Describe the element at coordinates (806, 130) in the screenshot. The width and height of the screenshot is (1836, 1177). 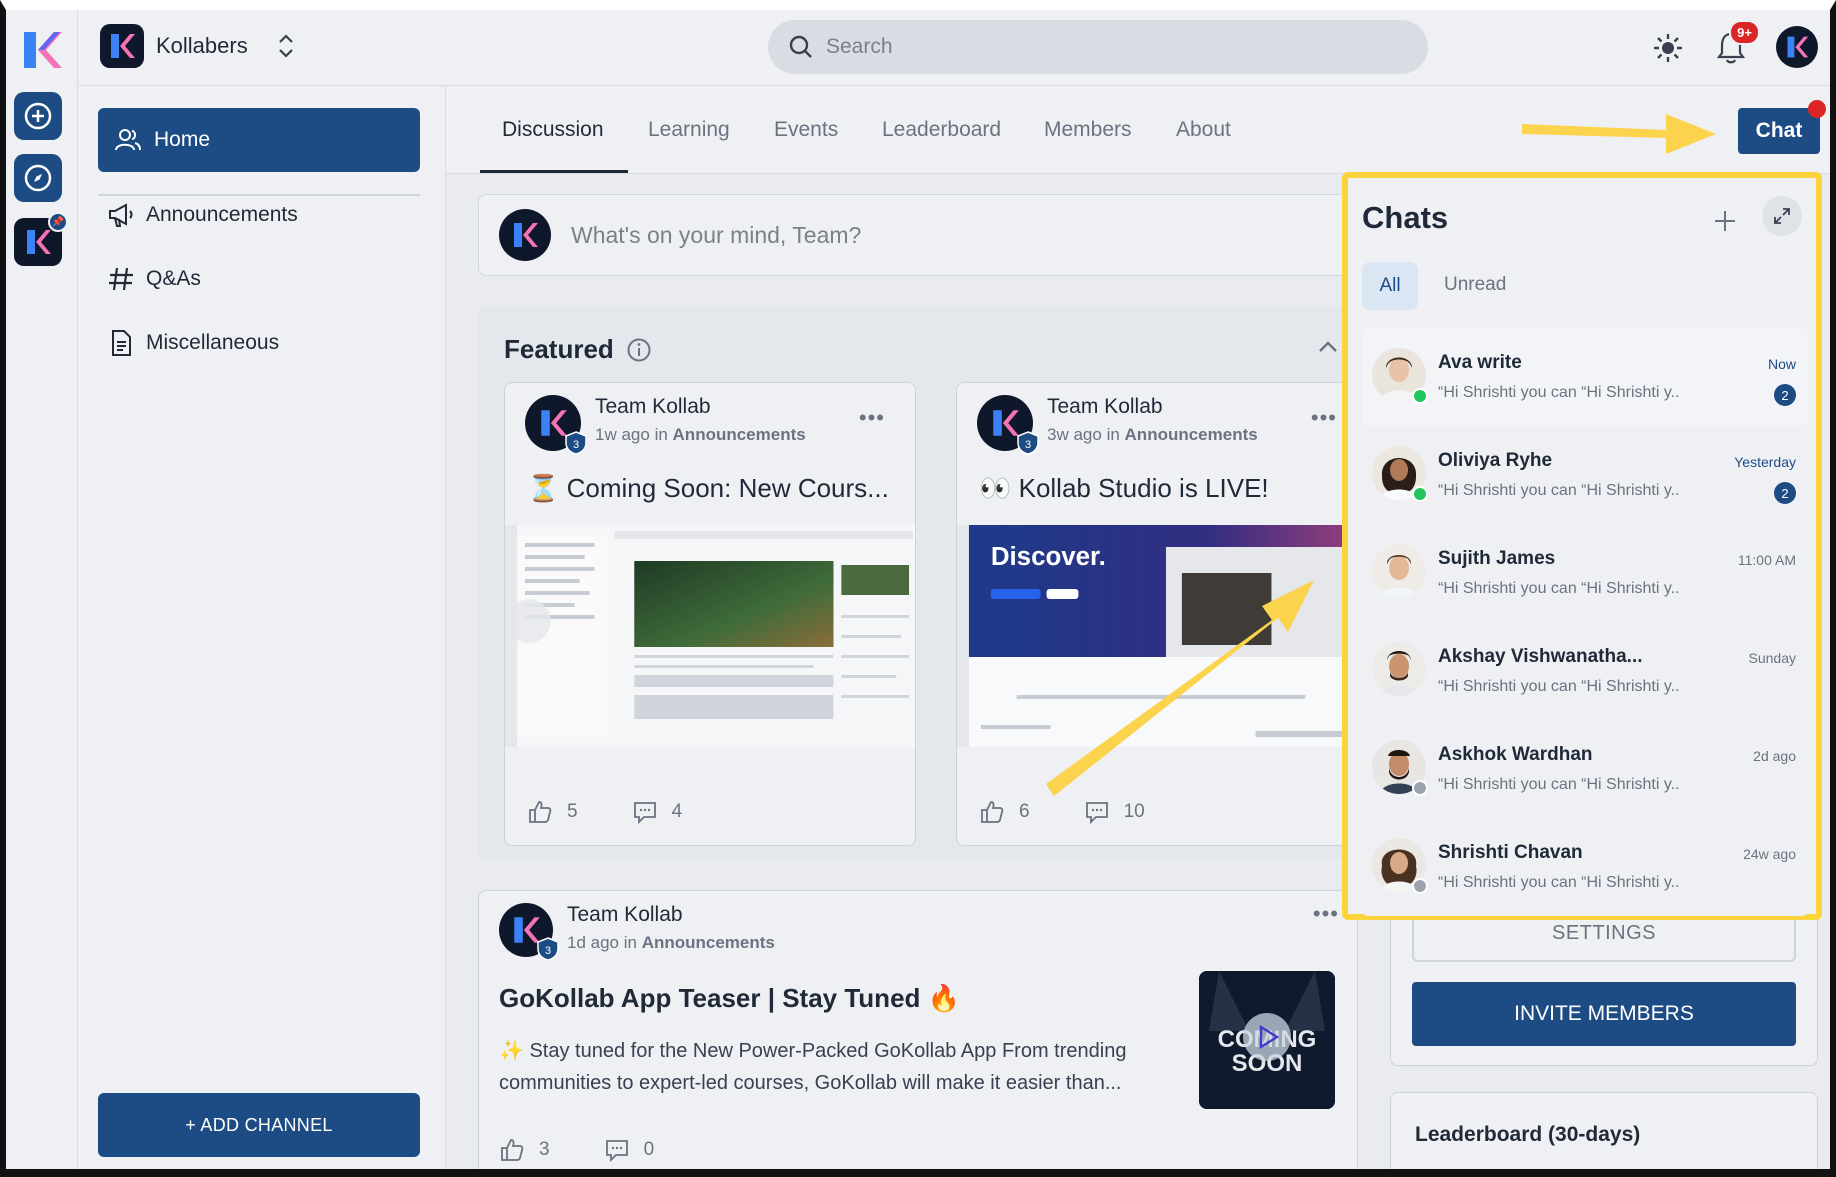
I see `tab-events: Events` at that location.